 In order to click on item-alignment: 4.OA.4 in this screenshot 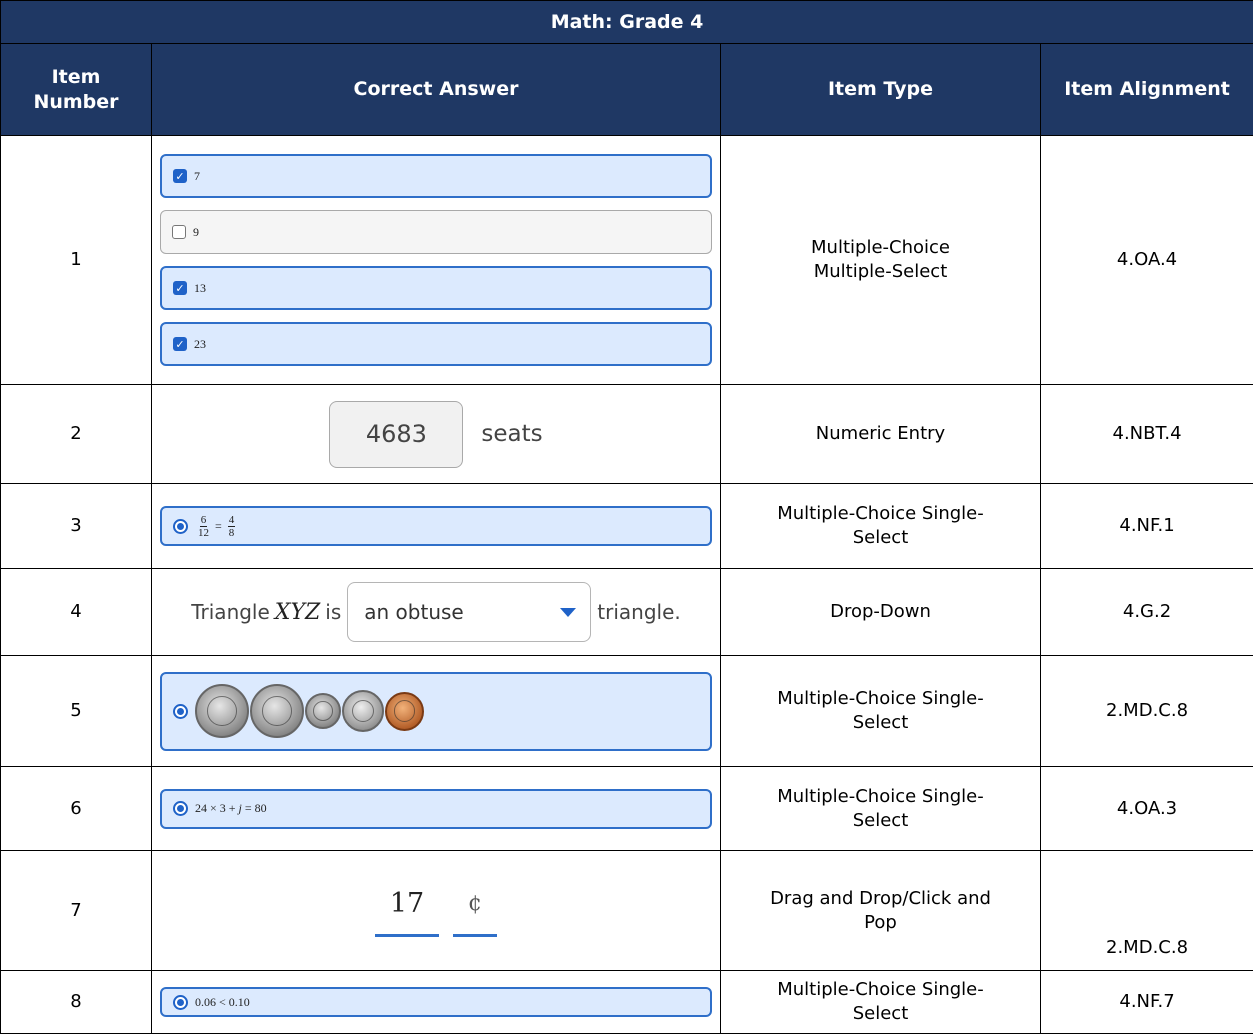, I will do `click(1146, 260)`.